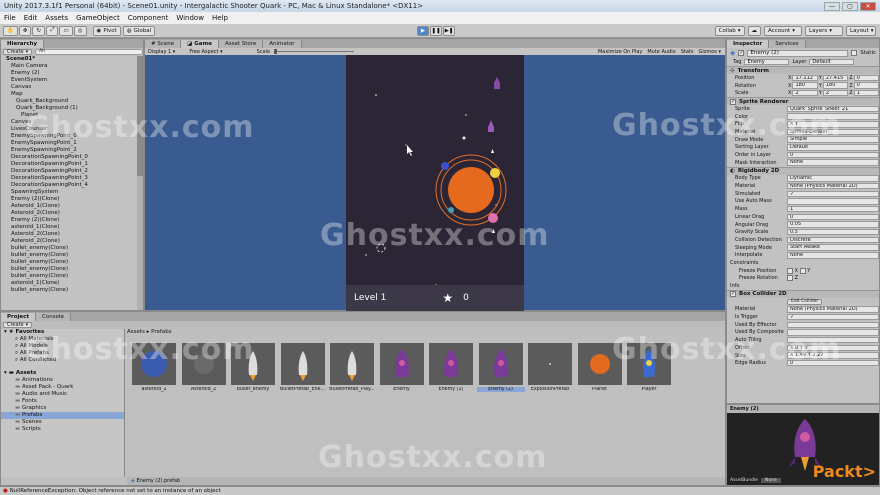  Describe the element at coordinates (687, 52) in the screenshot. I see `stats-toggle: Stats` at that location.